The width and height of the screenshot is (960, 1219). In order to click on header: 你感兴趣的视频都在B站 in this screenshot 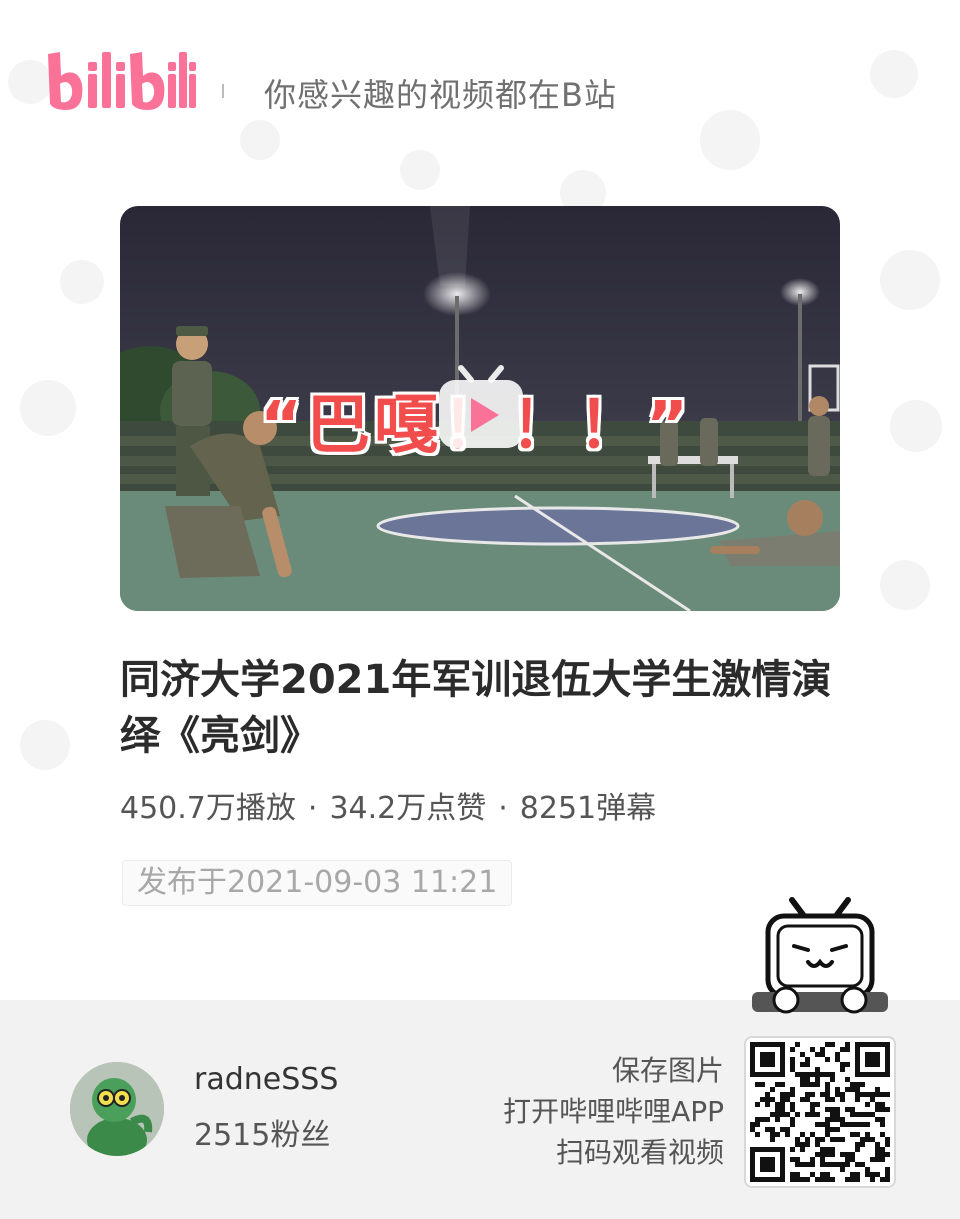, I will do `click(486, 80)`.